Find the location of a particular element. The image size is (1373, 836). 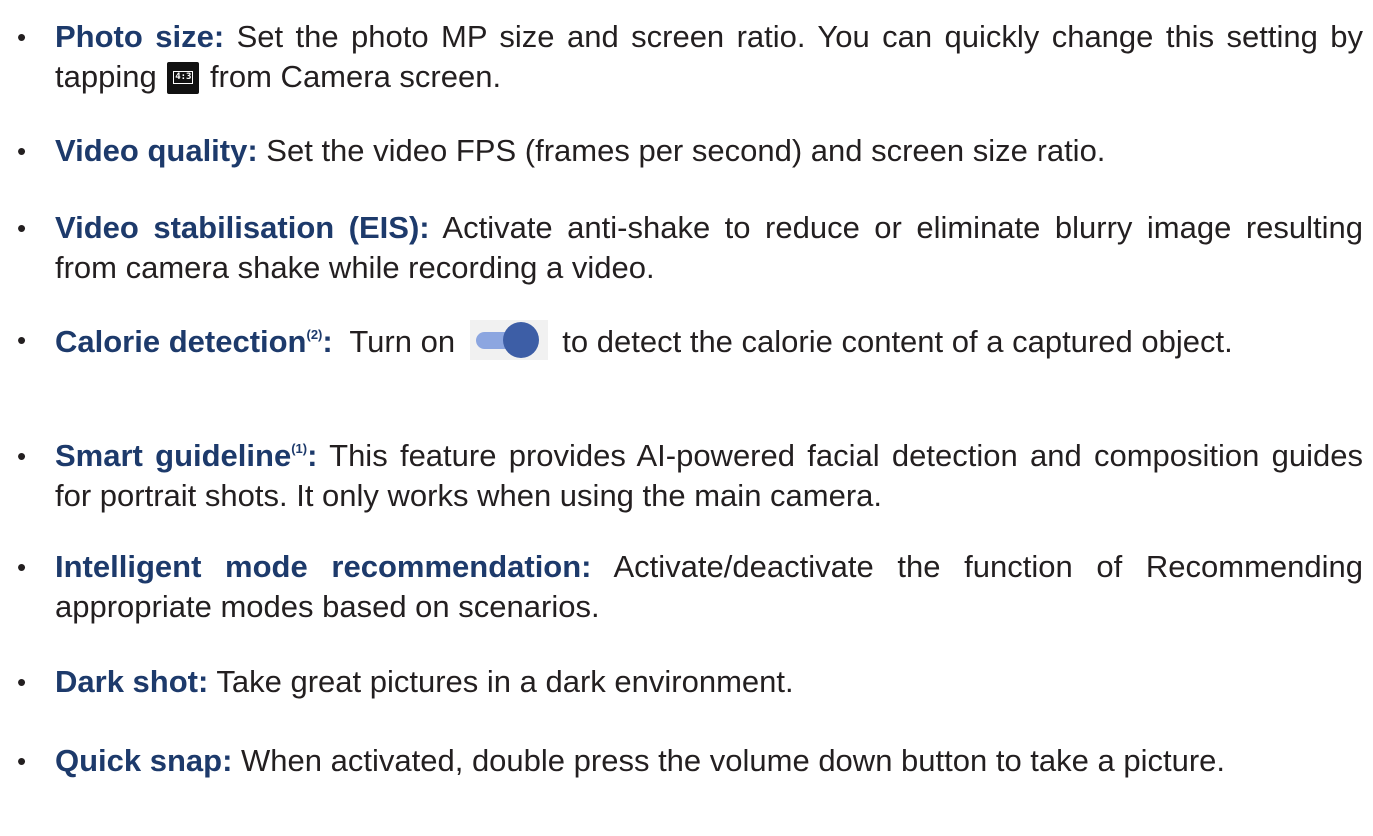

term-smart-guideline: Smart guideline is located at coordinates (173, 455).